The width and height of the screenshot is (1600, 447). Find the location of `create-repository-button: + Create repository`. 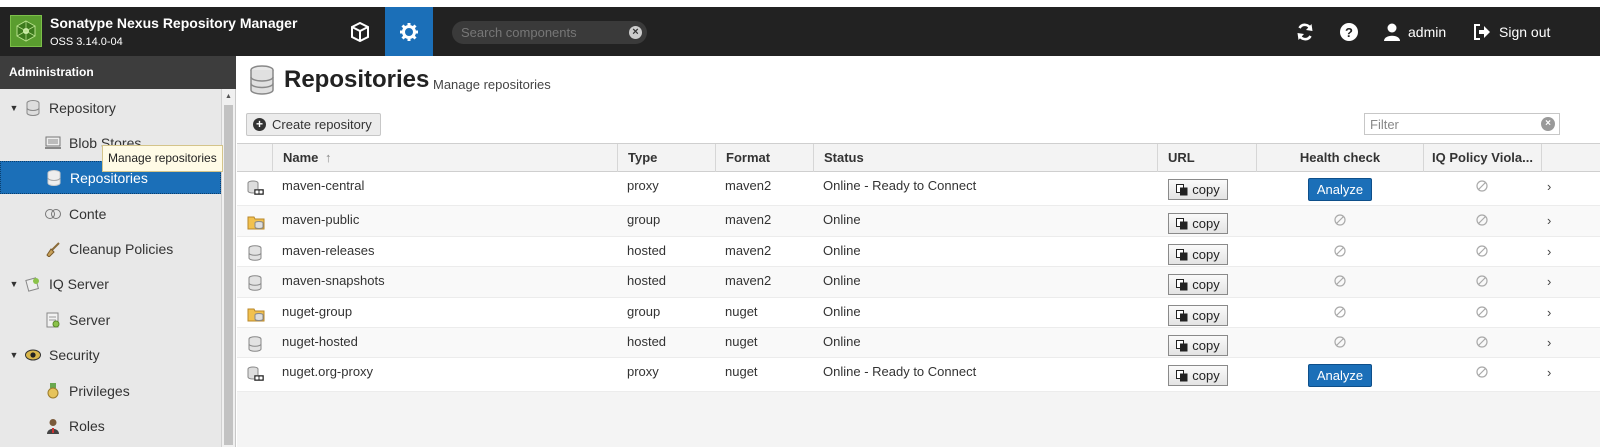

create-repository-button: + Create repository is located at coordinates (313, 124).